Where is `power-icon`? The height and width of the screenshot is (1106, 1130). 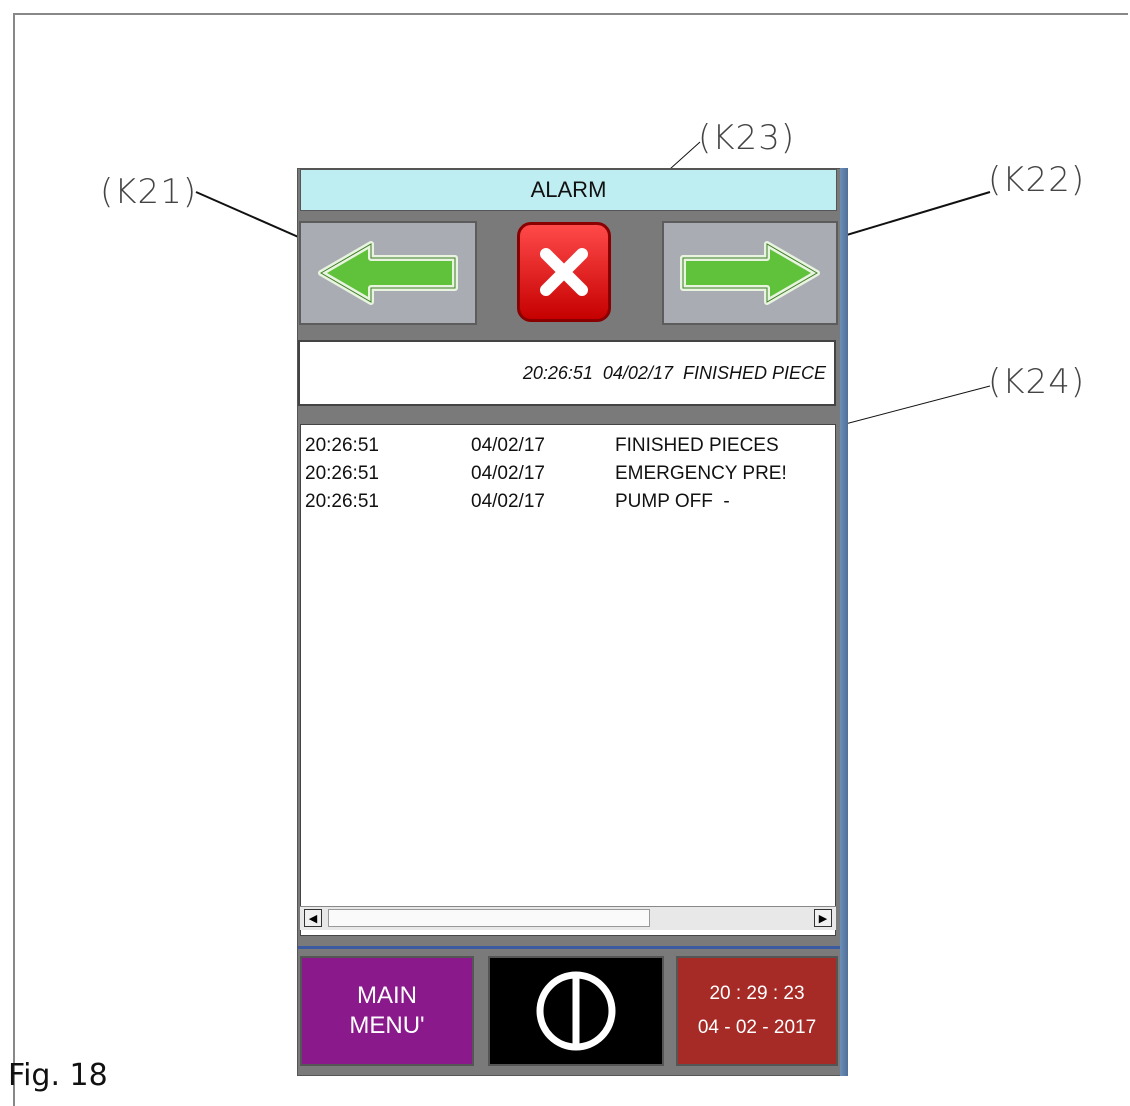
power-icon is located at coordinates (576, 1011).